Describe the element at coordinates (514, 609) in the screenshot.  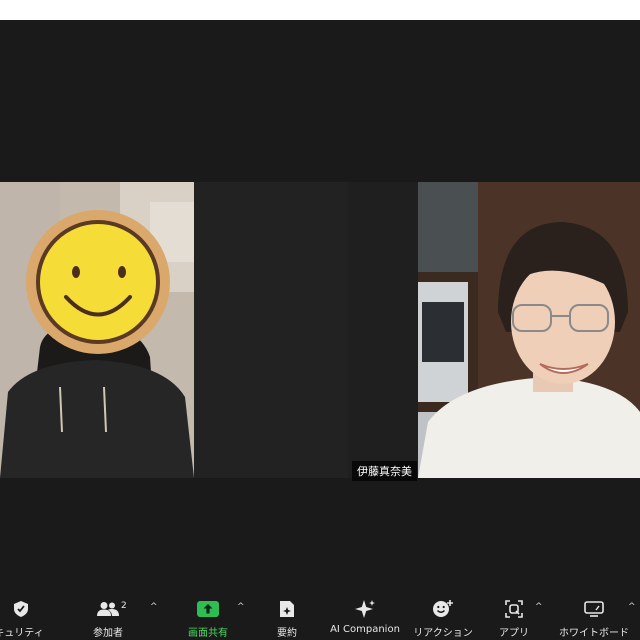
I see `apps-icon` at that location.